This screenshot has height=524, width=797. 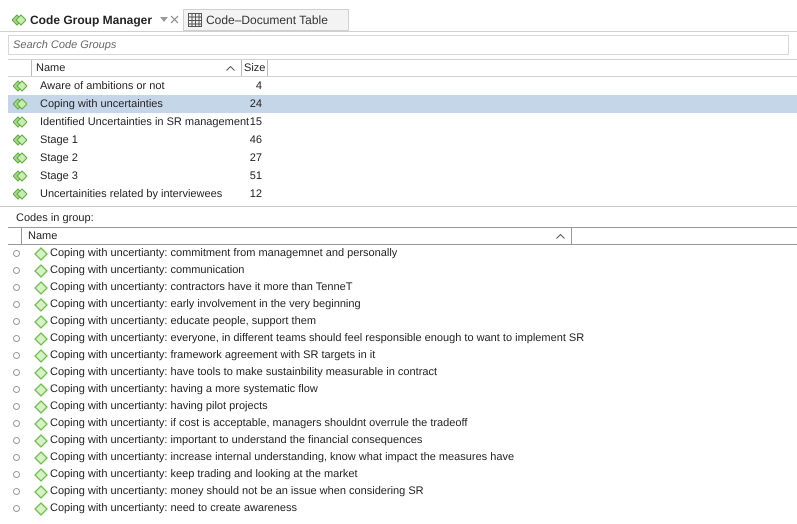 What do you see at coordinates (183, 321) in the screenshot?
I see `code-name: Coping with uncertianty: educate people, support them` at bounding box center [183, 321].